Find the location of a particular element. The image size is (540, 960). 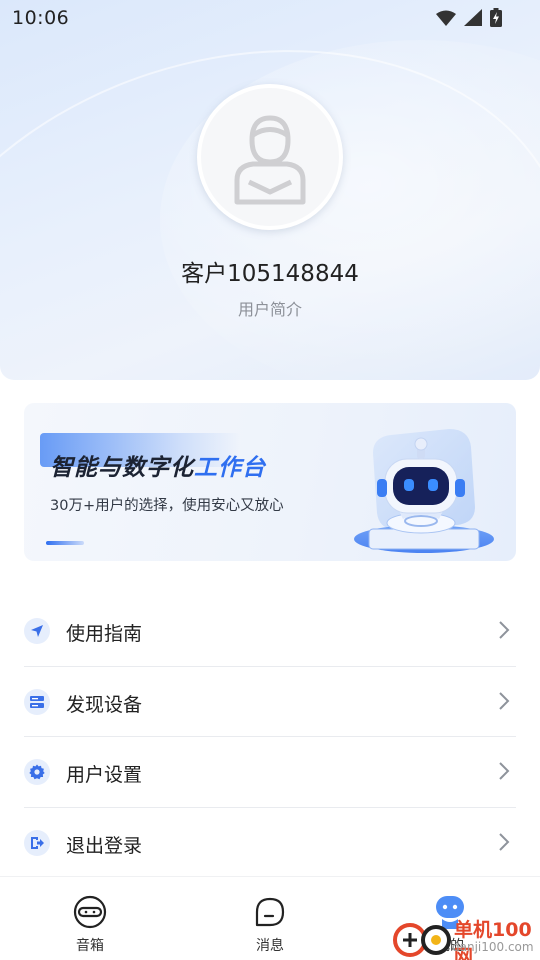

menu-item-label: 发现设备 is located at coordinates (104, 704).